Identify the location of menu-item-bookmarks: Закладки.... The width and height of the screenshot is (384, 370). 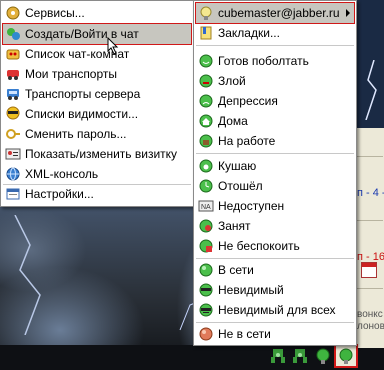
(275, 33).